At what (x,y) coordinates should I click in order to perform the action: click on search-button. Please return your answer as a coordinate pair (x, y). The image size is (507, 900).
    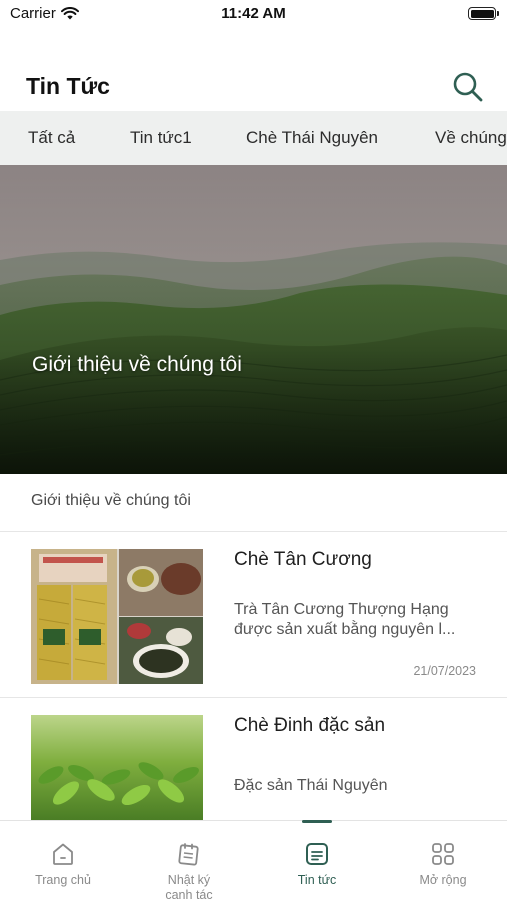
    Looking at the image, I should click on (468, 87).